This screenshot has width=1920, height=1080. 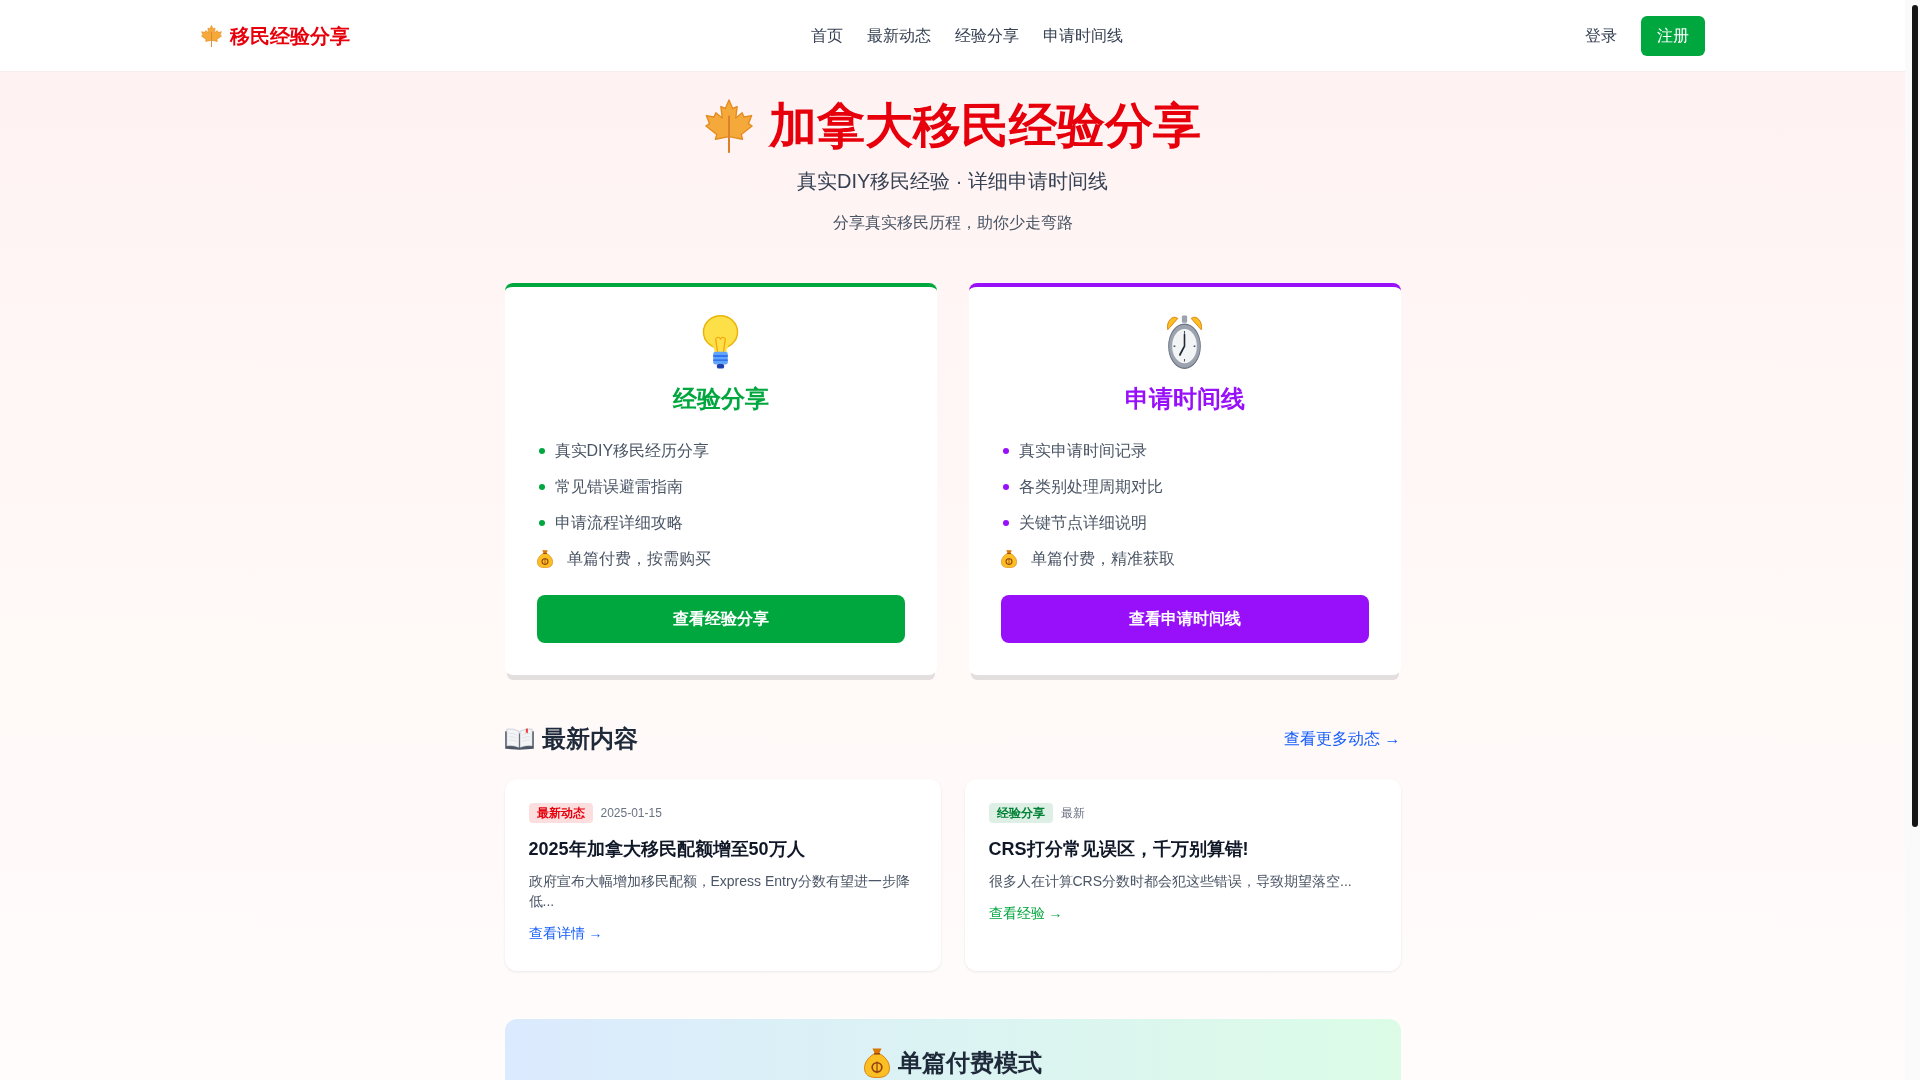 What do you see at coordinates (631, 813) in the screenshot?
I see `post-meta: 2025-01-15` at bounding box center [631, 813].